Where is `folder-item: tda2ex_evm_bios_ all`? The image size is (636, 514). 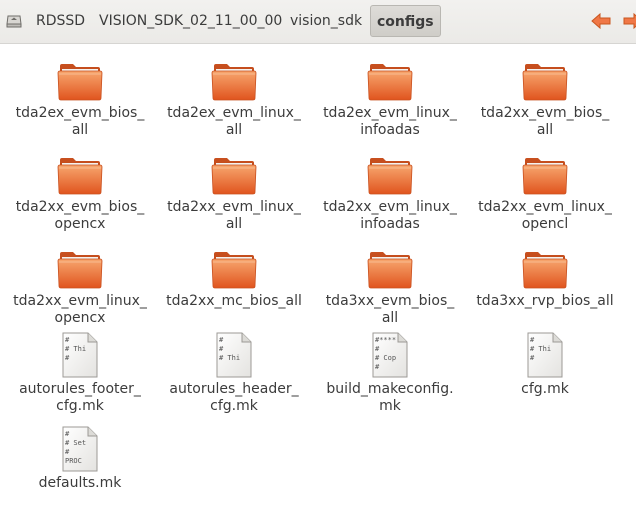
folder-item: tda2ex_evm_bios_ all is located at coordinates (80, 96).